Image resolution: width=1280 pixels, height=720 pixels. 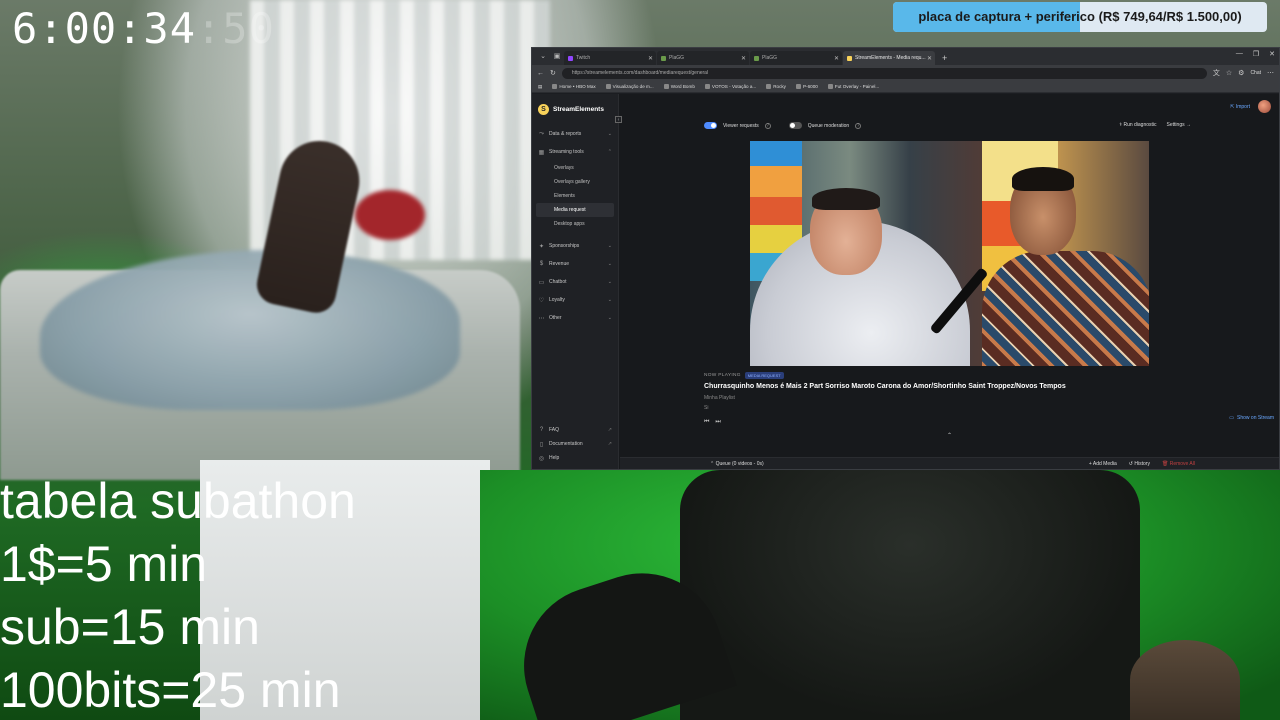 What do you see at coordinates (575, 109) in the screenshot?
I see `brand: S StreamElements` at bounding box center [575, 109].